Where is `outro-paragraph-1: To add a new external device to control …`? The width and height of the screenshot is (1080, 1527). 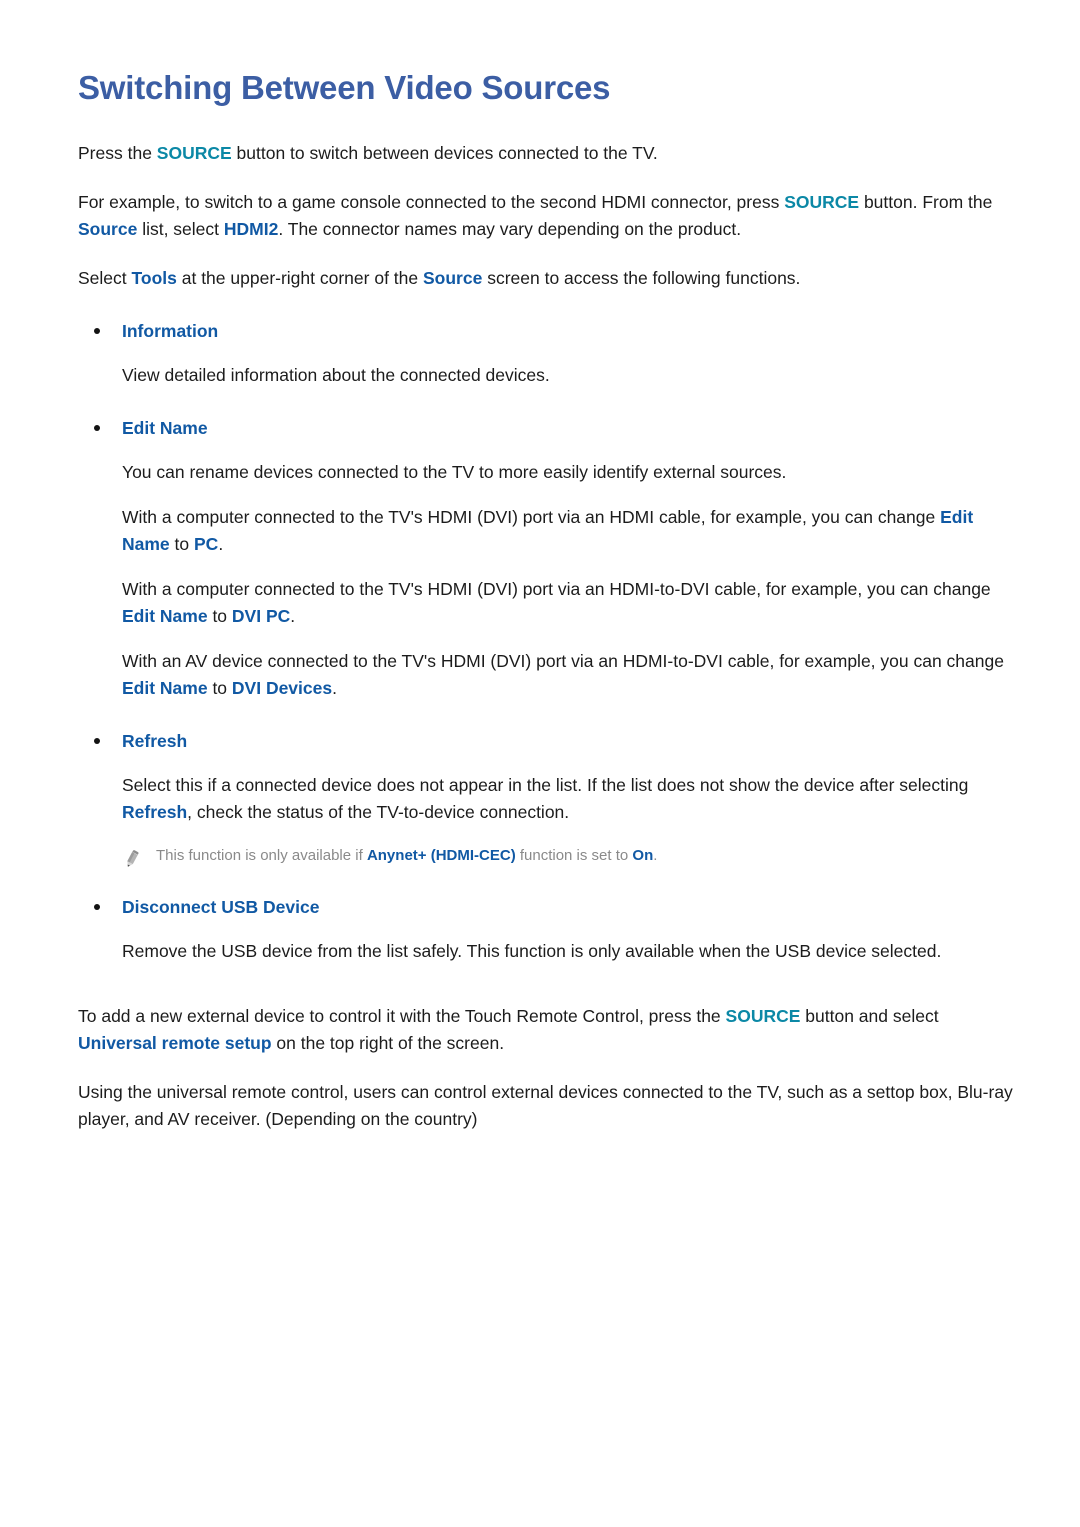
outro-paragraph-1: To add a new external device to control … is located at coordinates (548, 1019).